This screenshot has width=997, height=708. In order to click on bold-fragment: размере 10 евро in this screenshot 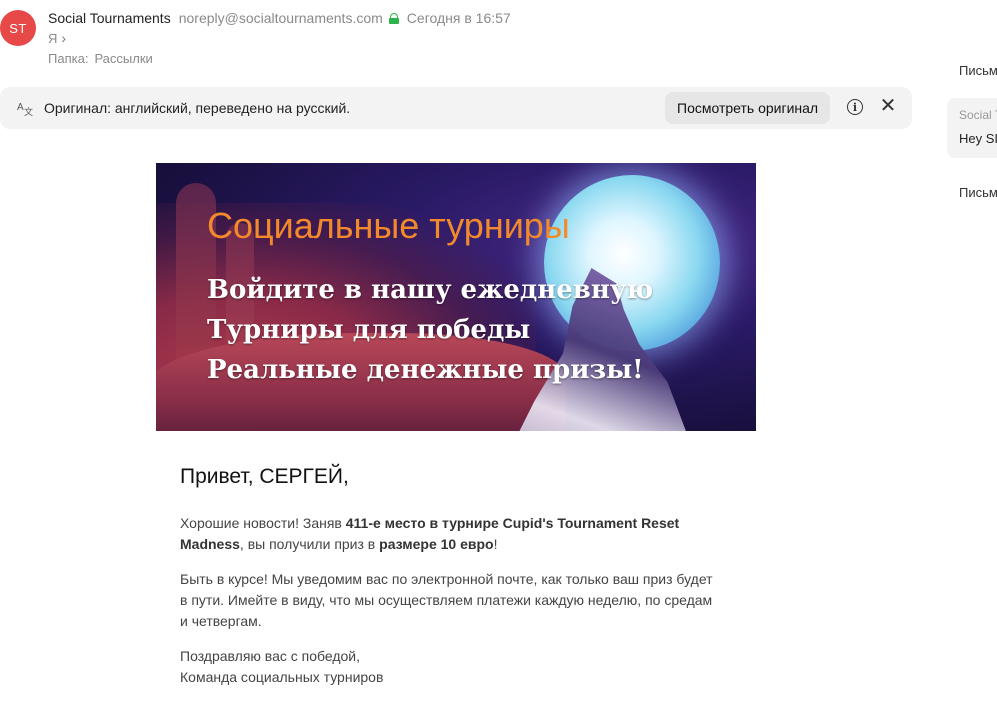, I will do `click(436, 544)`.